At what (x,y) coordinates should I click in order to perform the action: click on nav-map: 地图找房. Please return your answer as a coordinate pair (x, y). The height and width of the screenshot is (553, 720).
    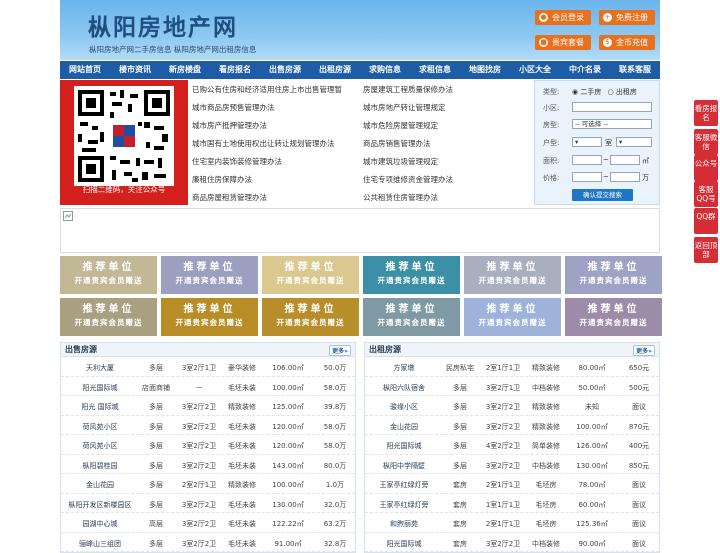
    Looking at the image, I should click on (485, 70).